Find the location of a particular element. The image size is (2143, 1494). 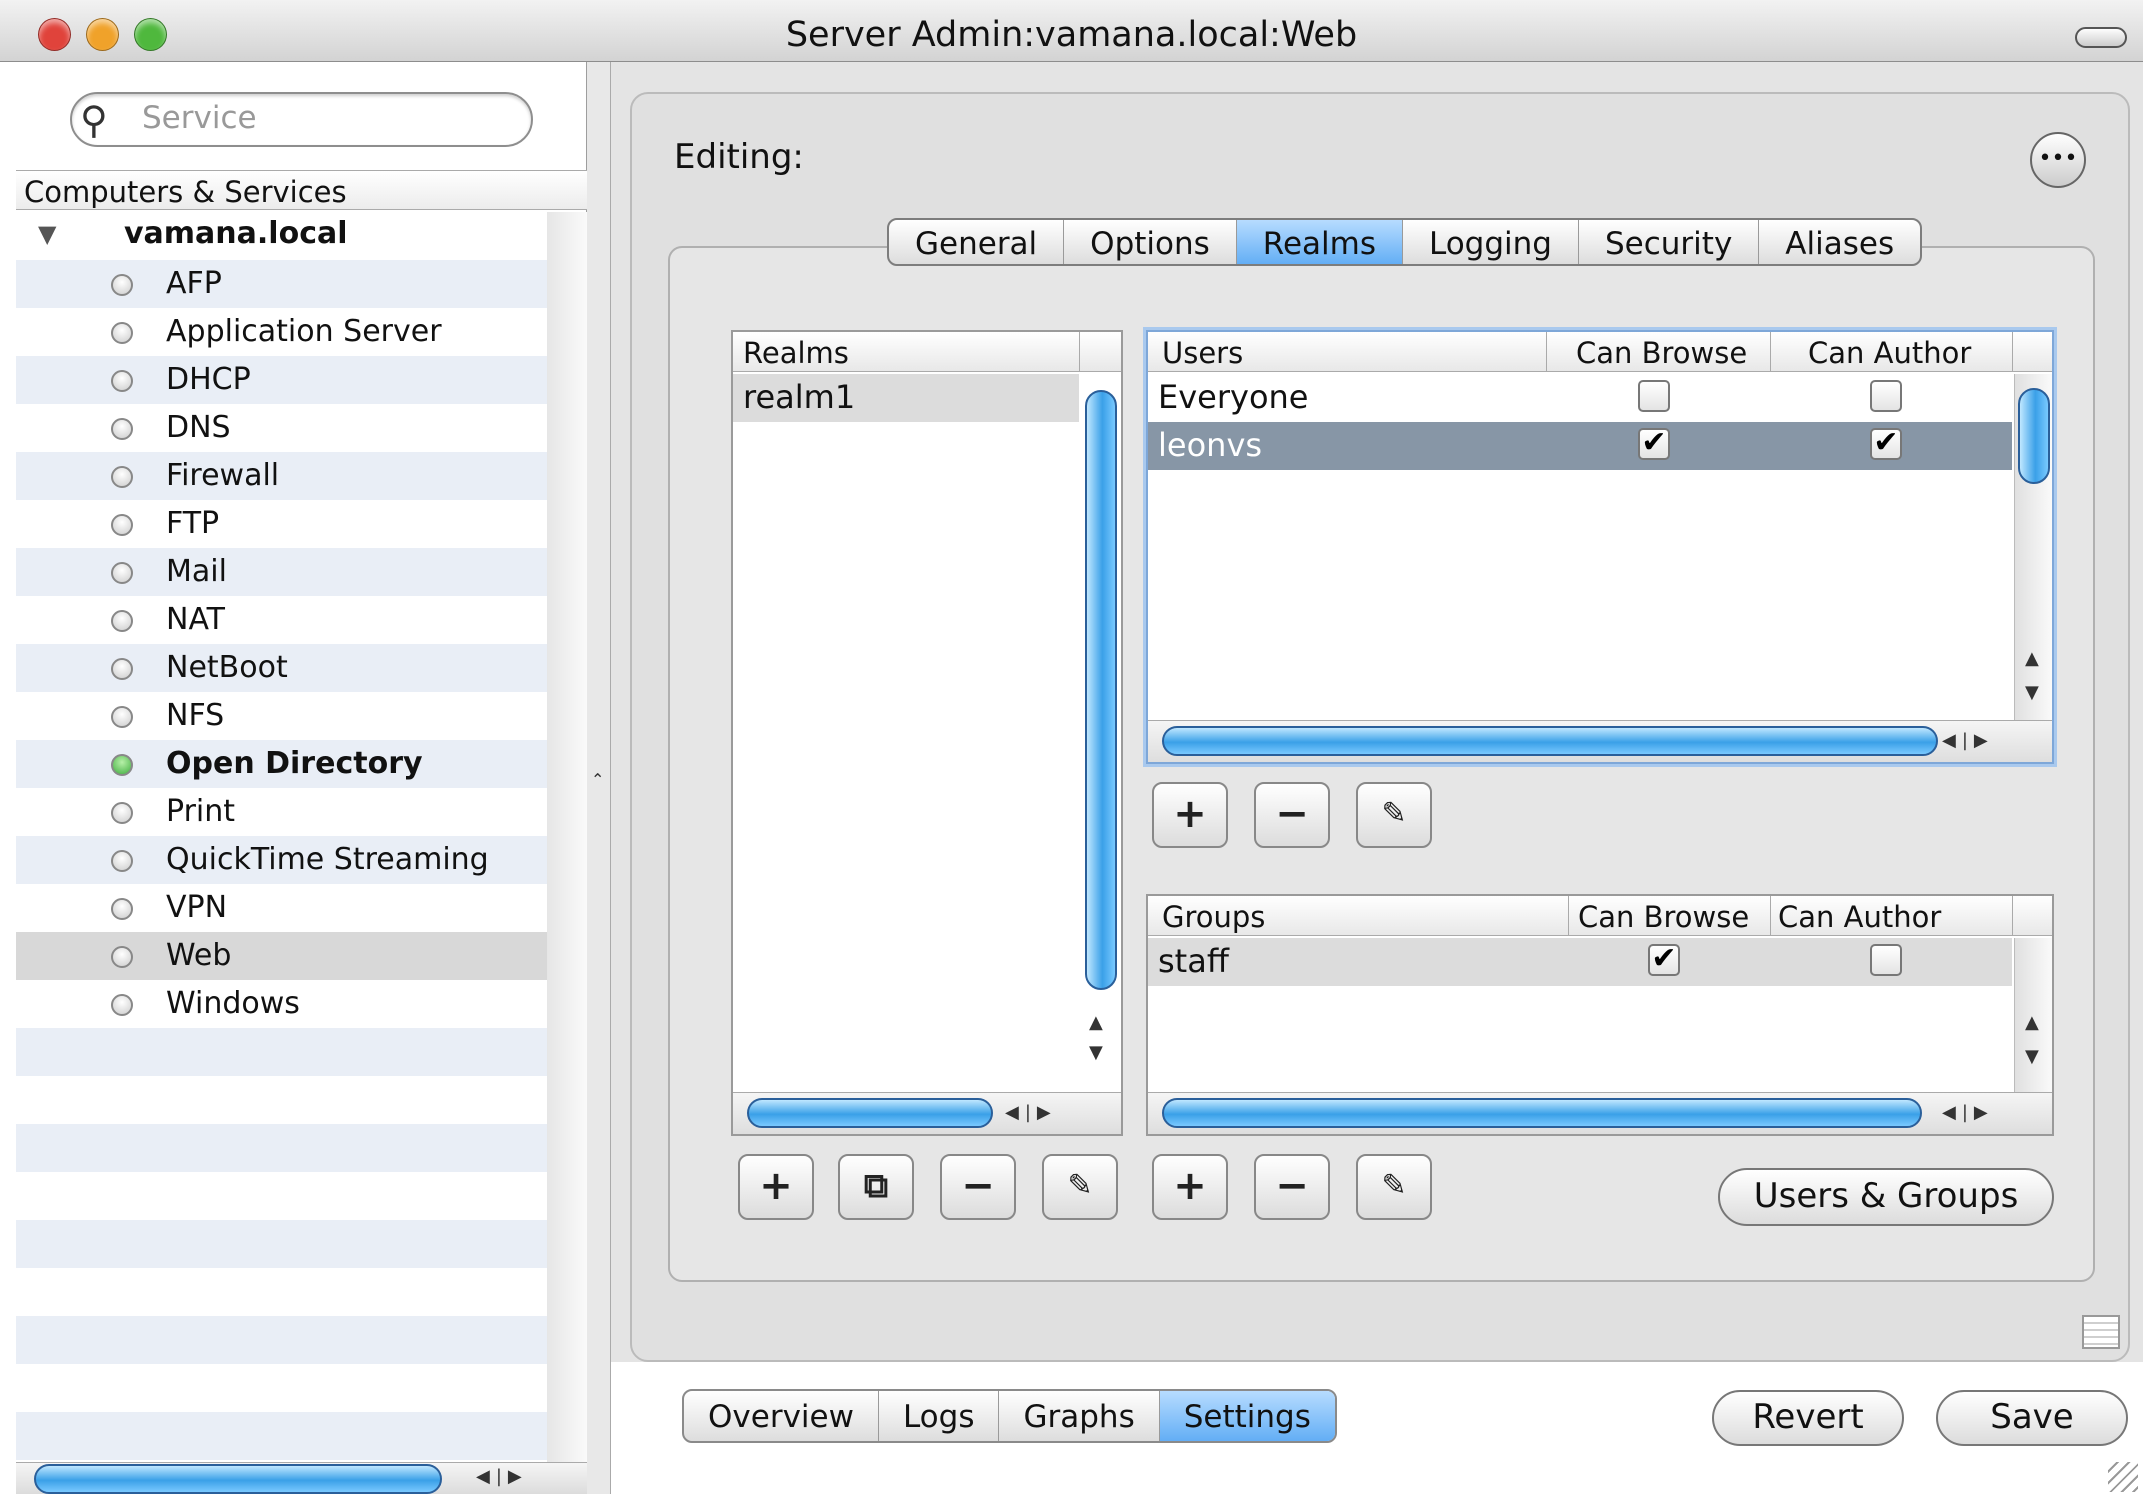

sidebar-horizontal-scrollbar: ◀|▶ is located at coordinates (301, 1478).